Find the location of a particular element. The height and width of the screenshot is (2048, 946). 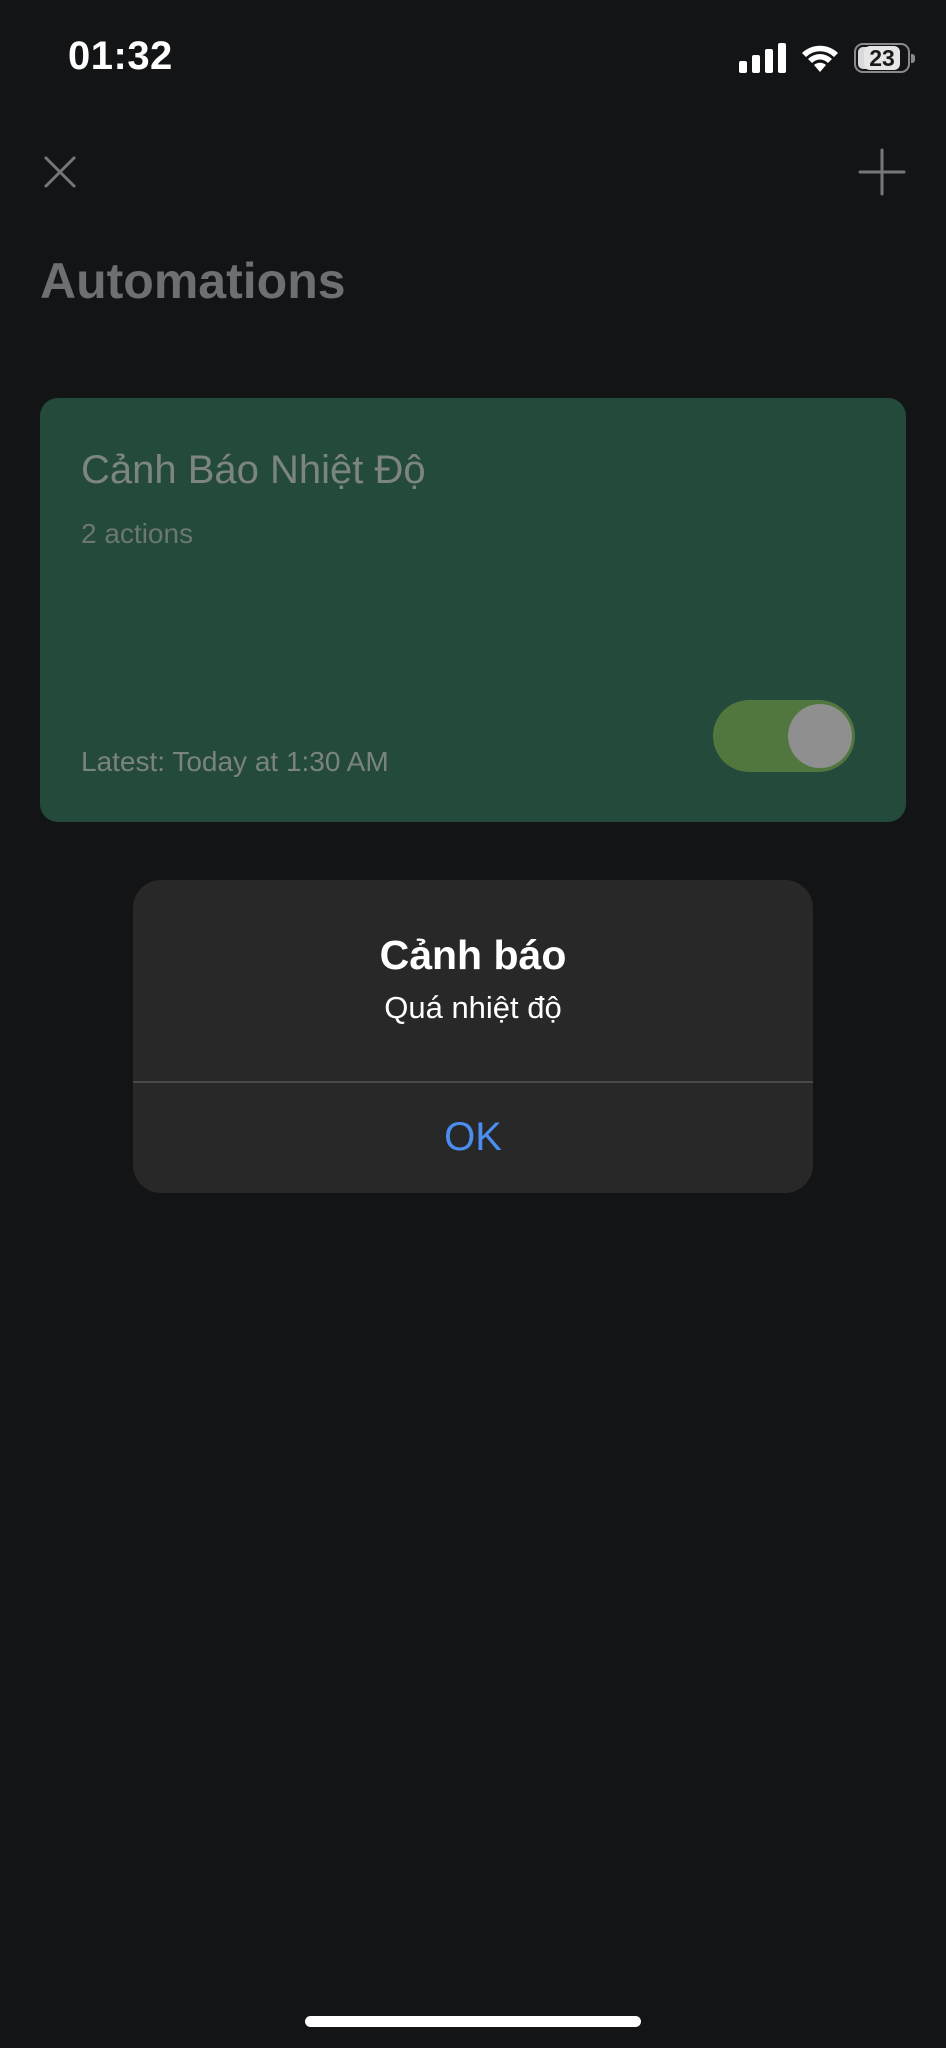

automation-title: Cảnh Báo Nhiệt Độ is located at coordinates (253, 470).